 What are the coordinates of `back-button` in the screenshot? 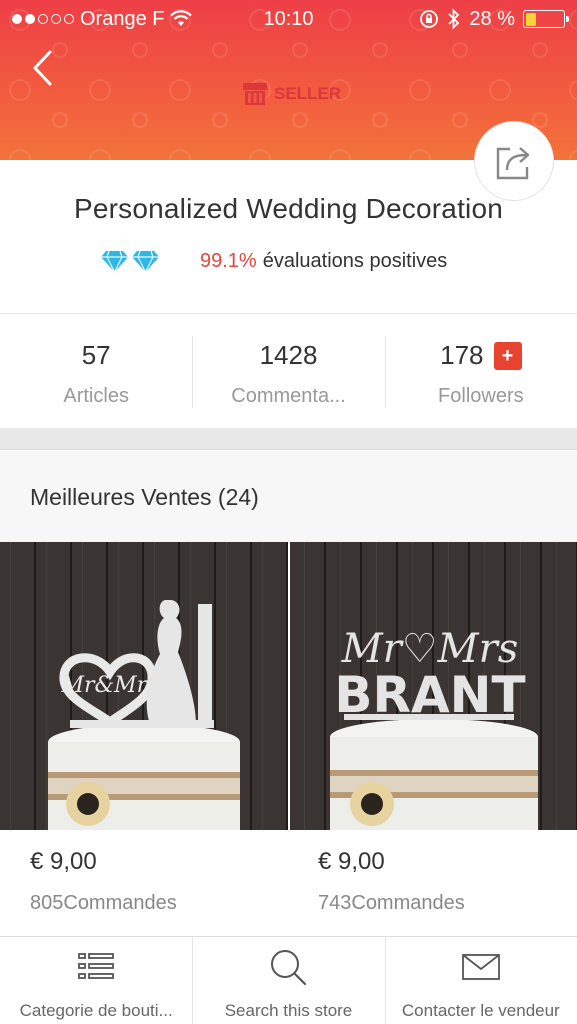 It's located at (42, 68).